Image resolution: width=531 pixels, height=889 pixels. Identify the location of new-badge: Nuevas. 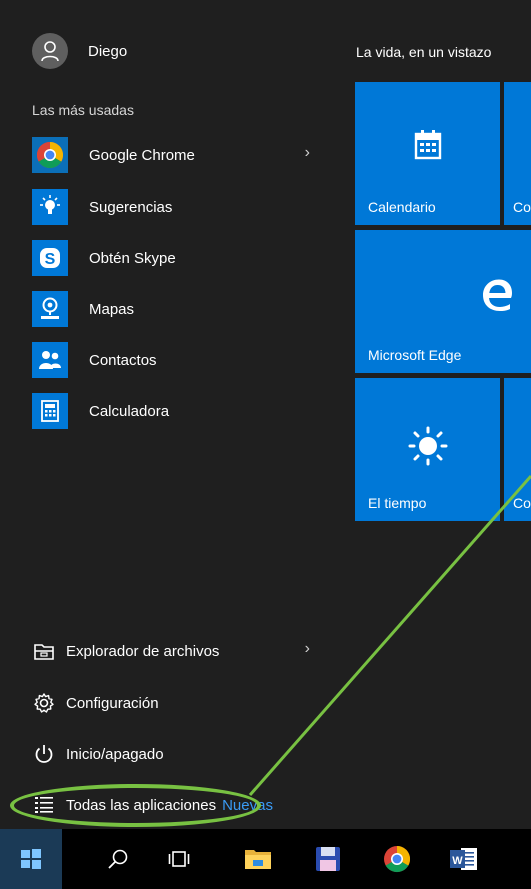
(247, 805).